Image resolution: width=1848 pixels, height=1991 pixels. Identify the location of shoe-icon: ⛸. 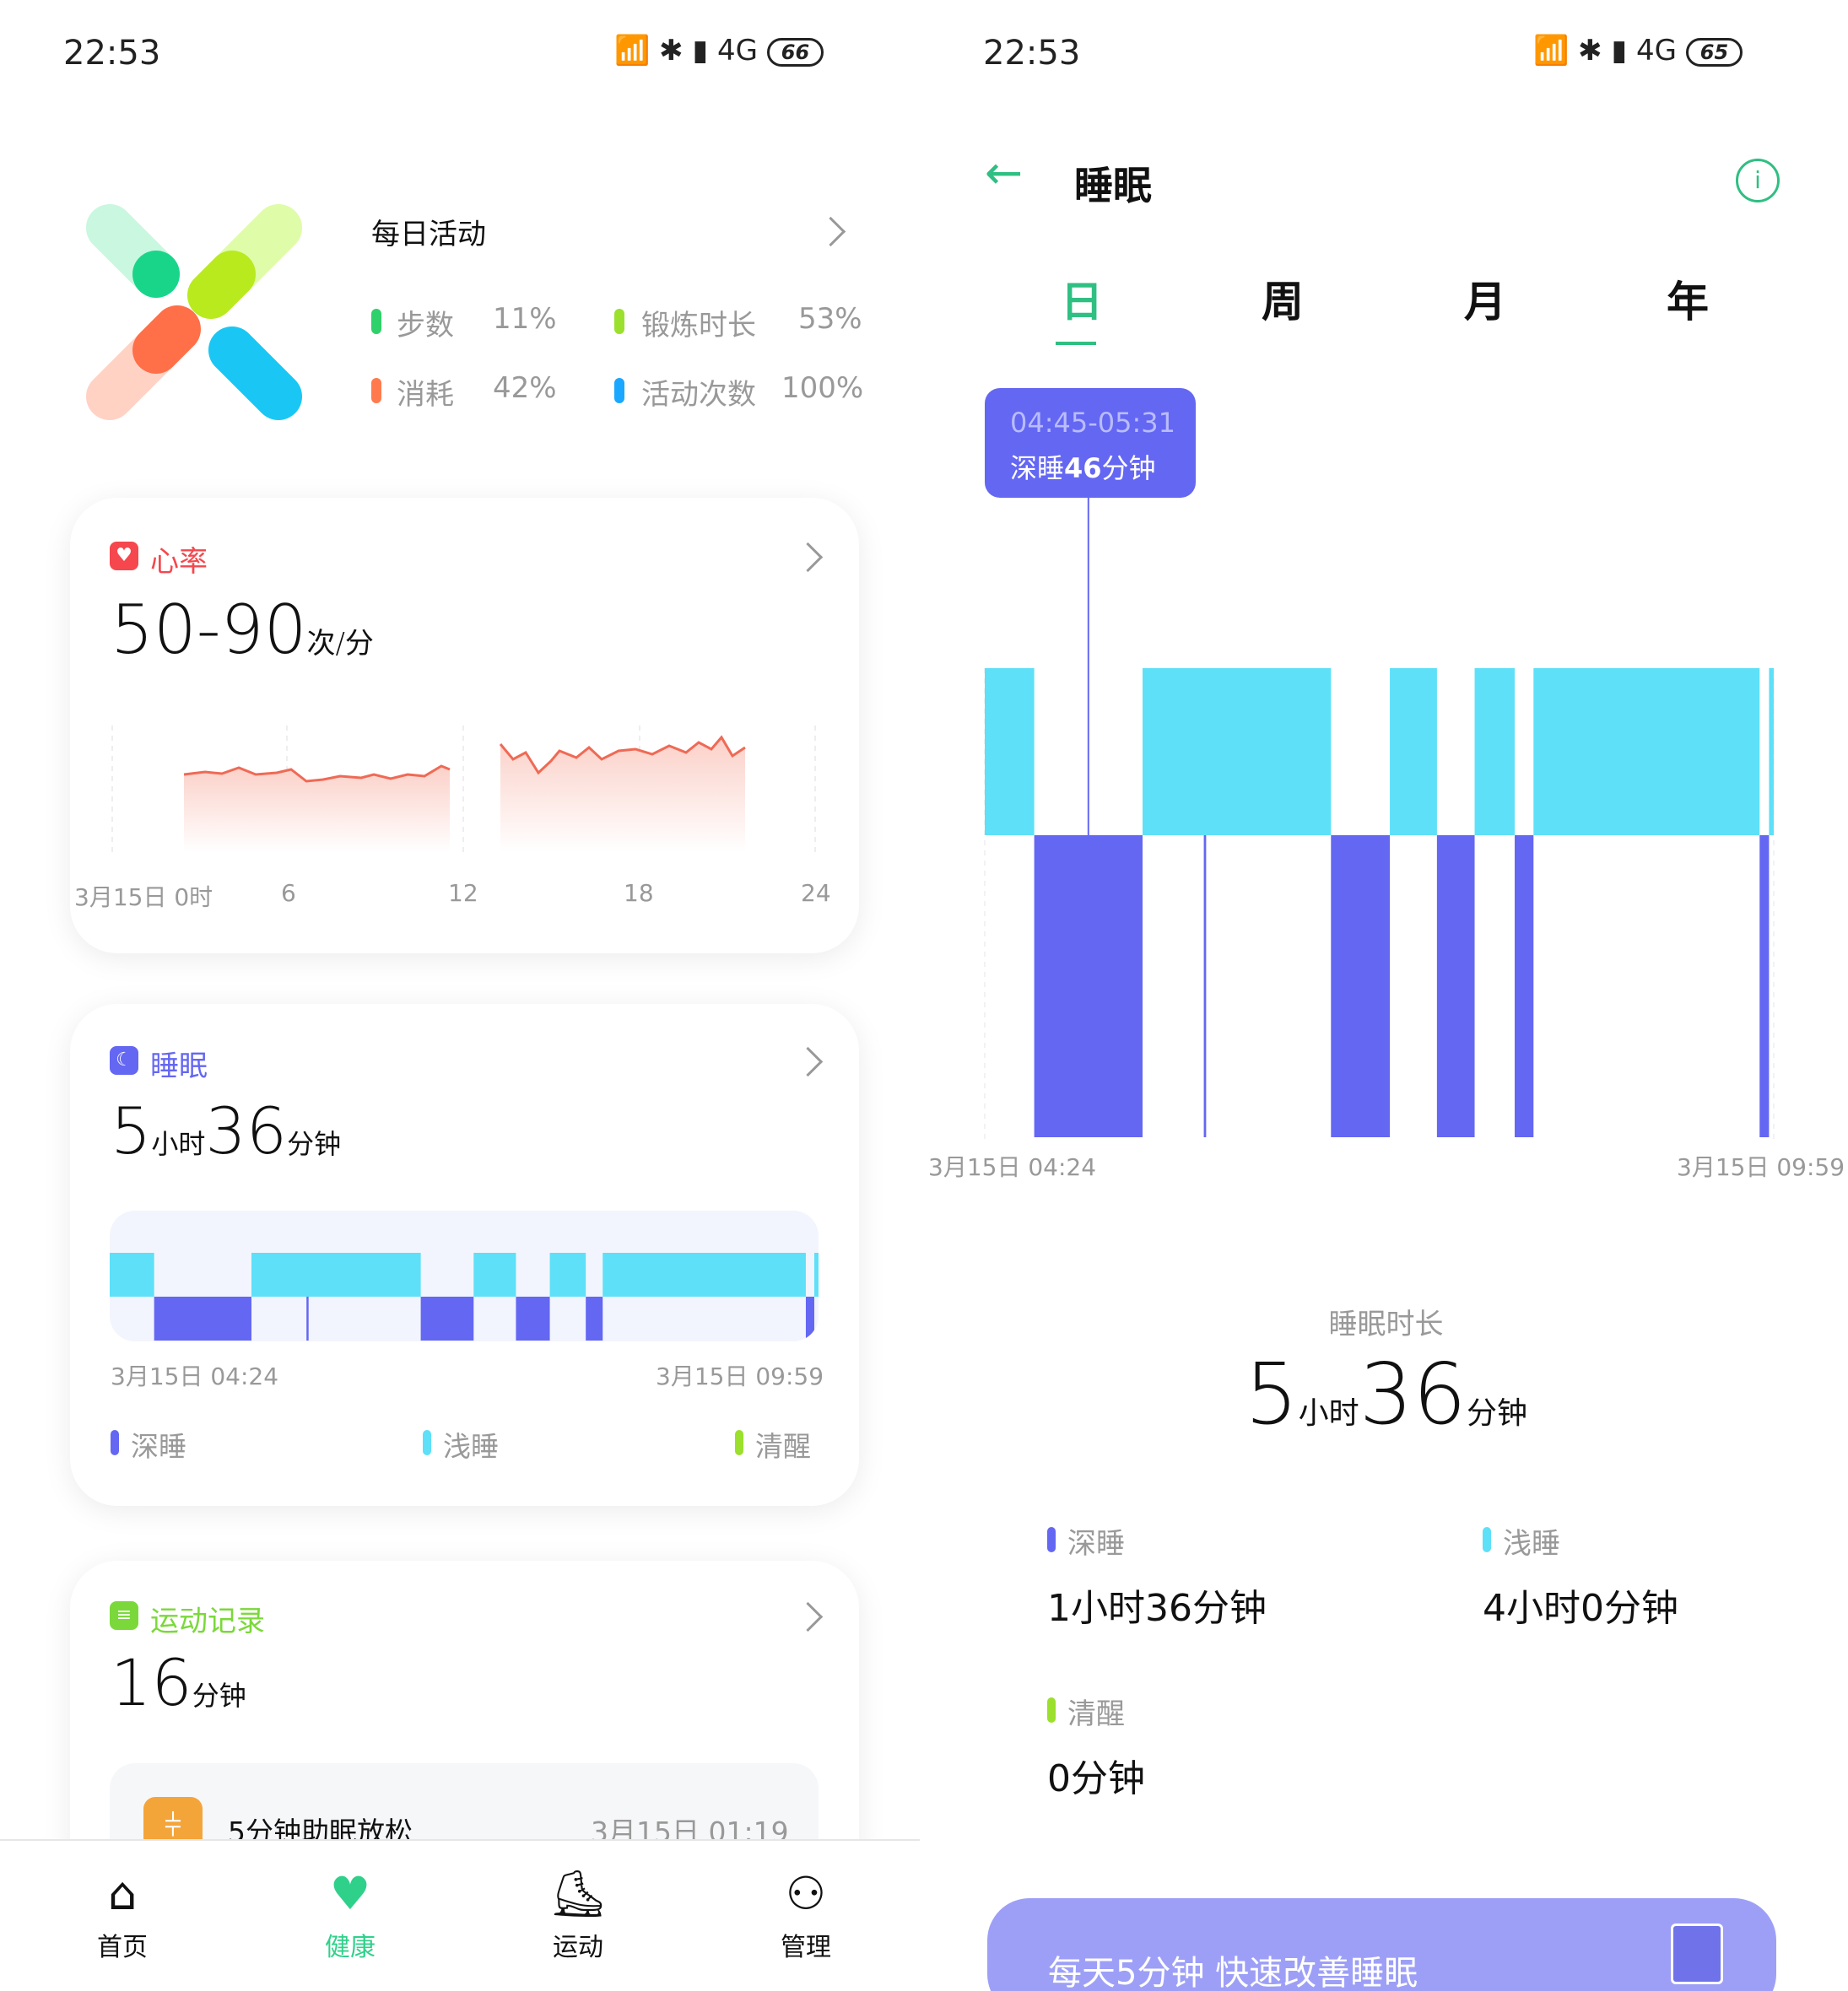
(578, 1893).